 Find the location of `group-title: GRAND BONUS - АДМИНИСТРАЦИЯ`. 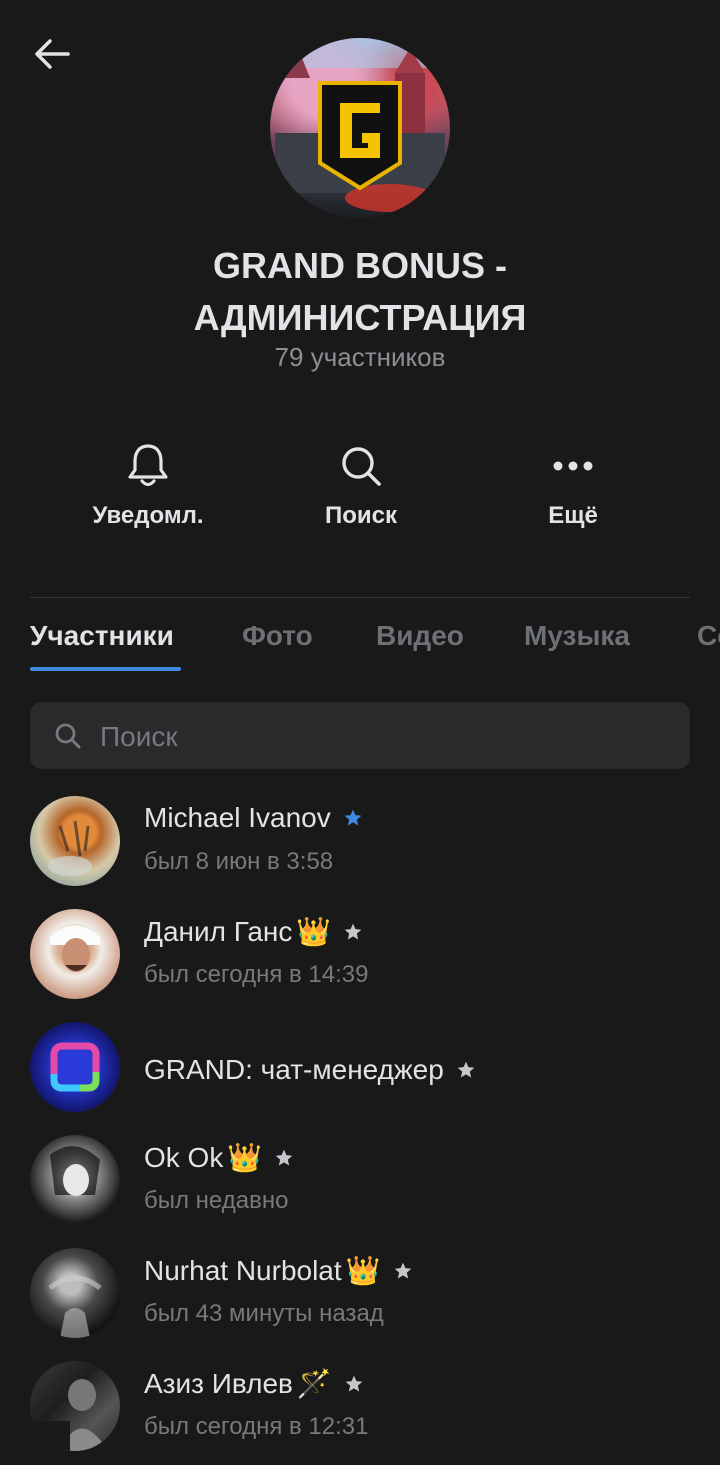

group-title: GRAND BONUS - АДМИНИСТРАЦИЯ is located at coordinates (360, 292).